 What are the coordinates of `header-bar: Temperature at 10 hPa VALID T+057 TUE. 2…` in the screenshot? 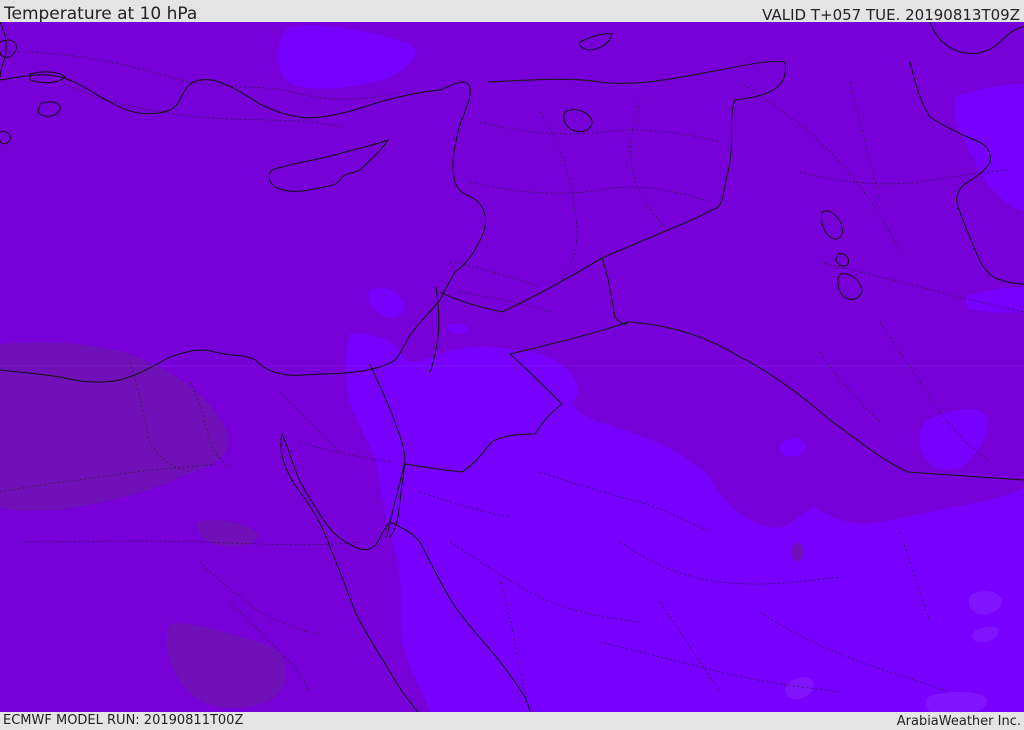 It's located at (512, 12).